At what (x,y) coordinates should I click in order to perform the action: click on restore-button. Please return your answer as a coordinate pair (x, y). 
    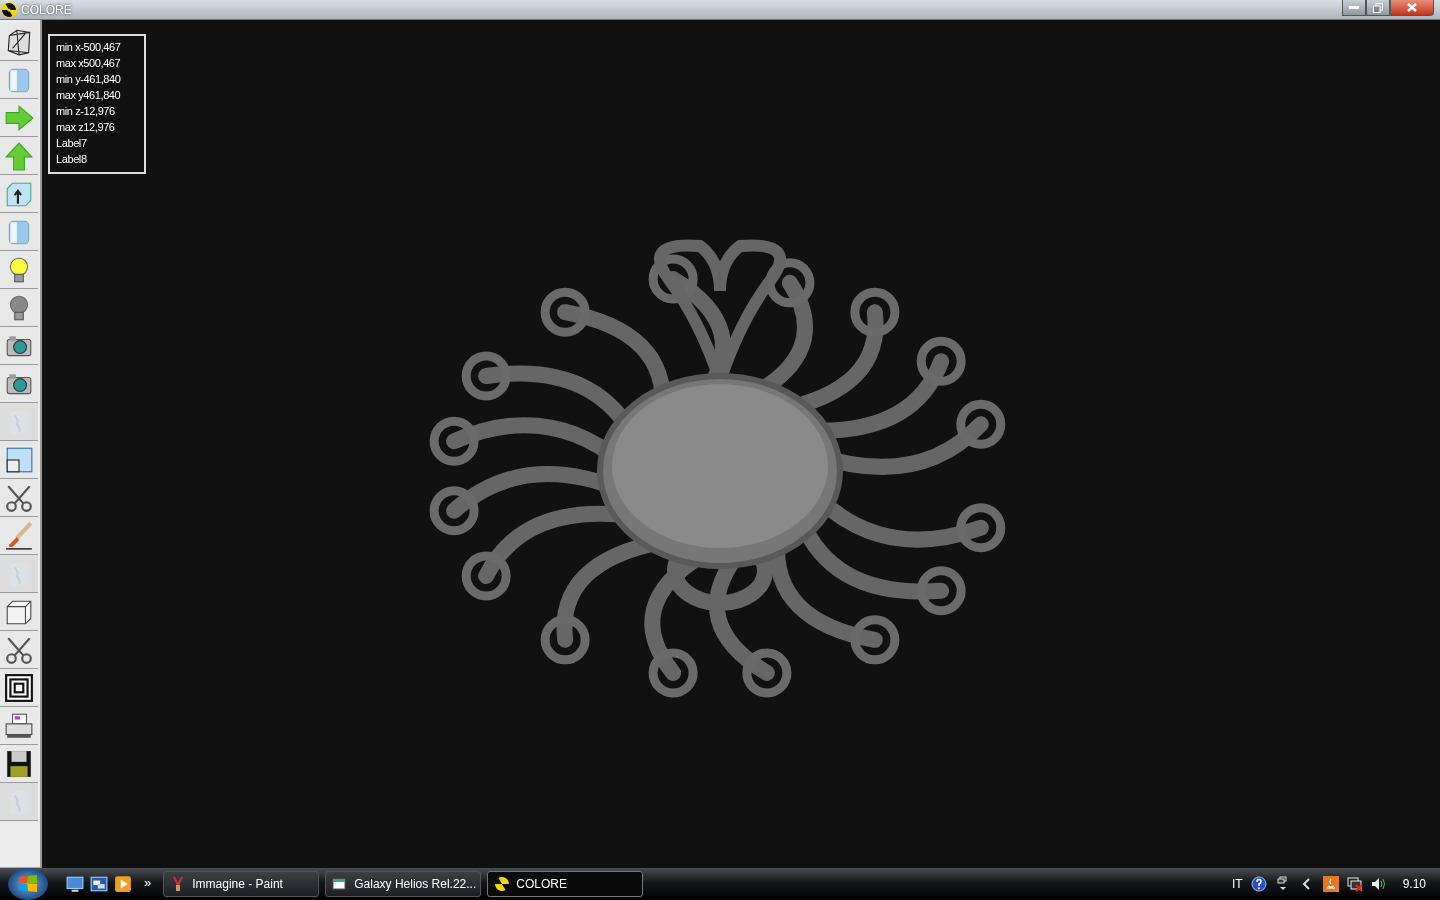
    Looking at the image, I should click on (1378, 8).